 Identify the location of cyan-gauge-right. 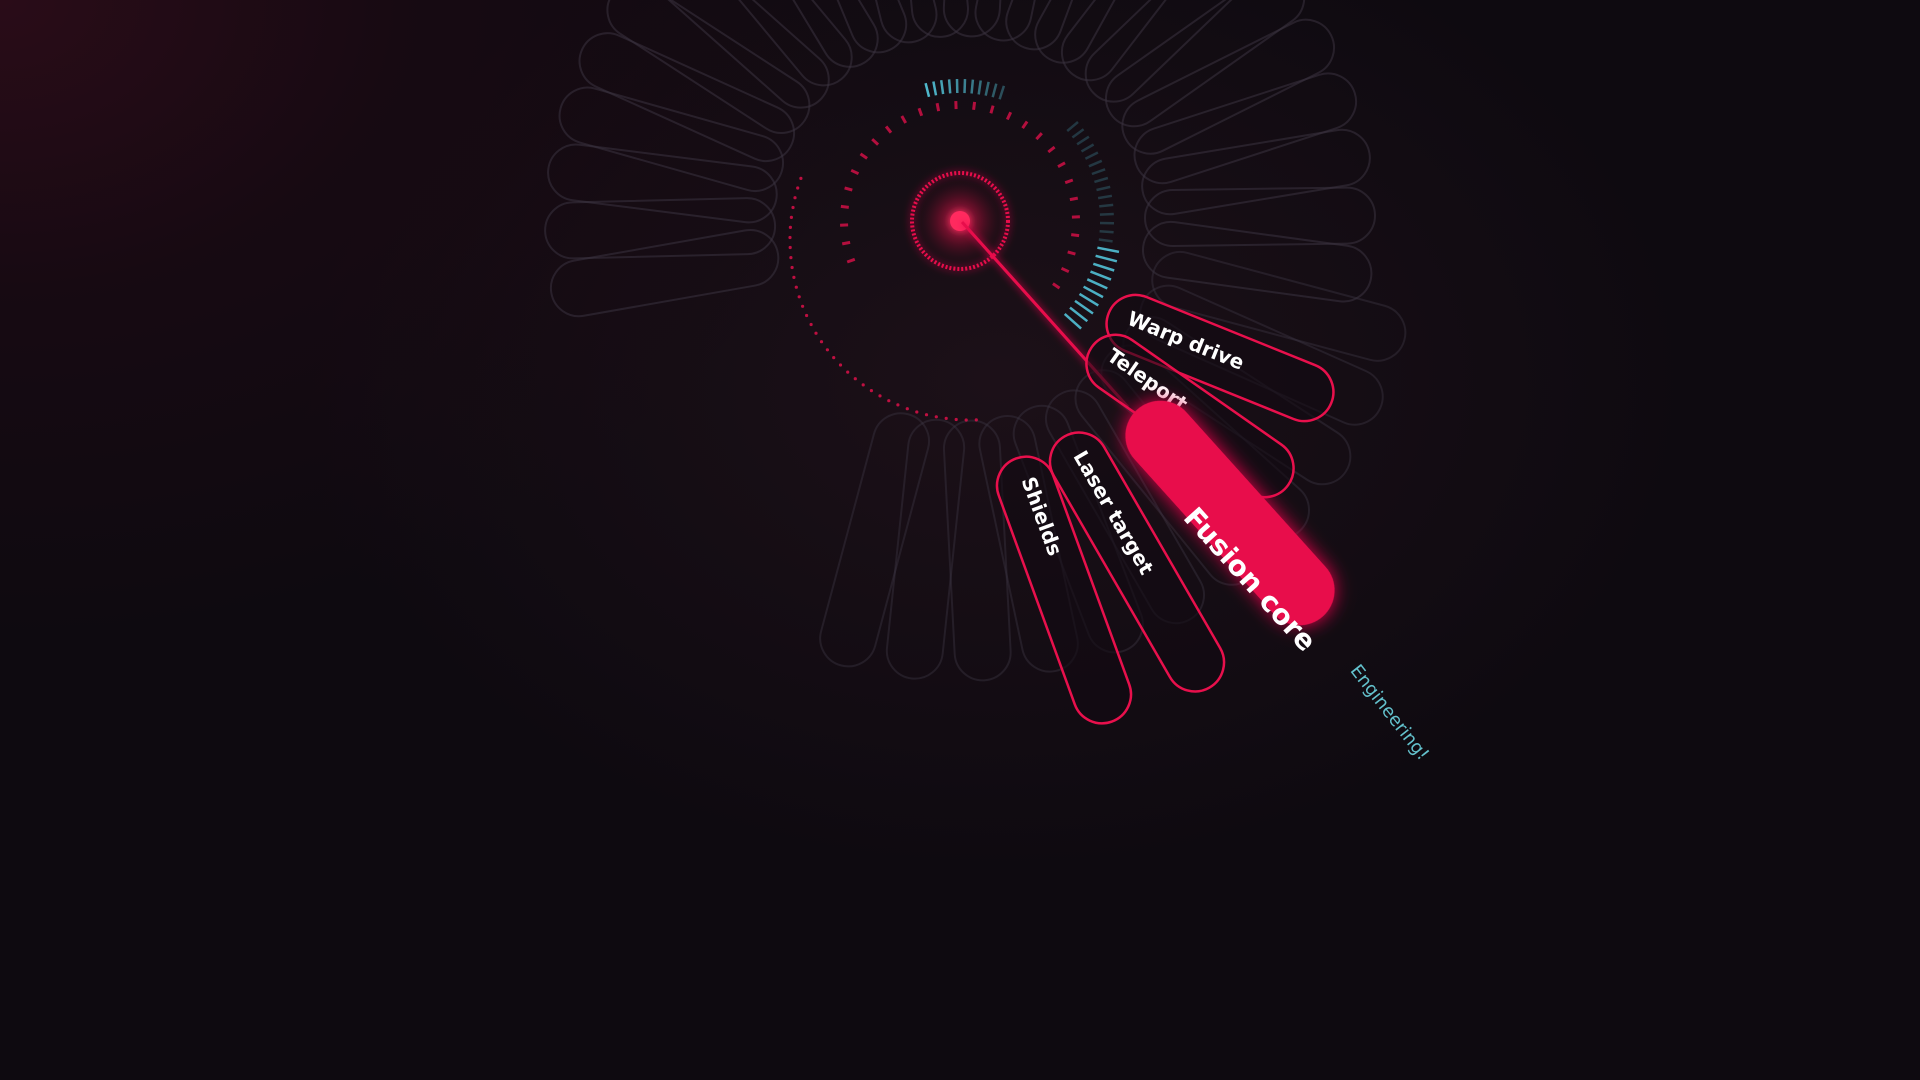
(1091, 225).